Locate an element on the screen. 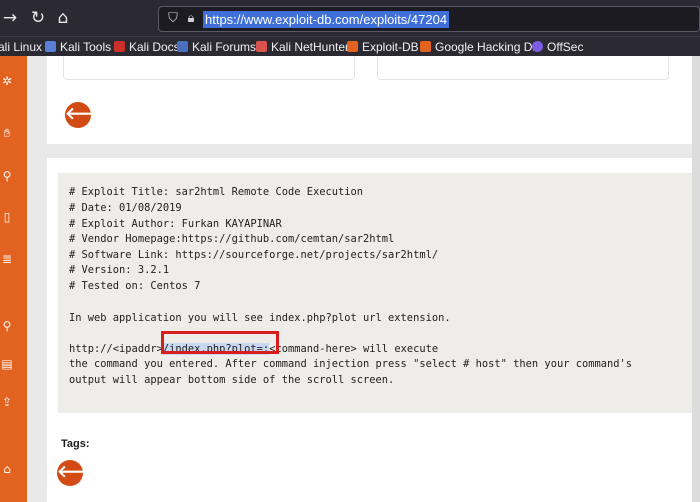 Image resolution: width=700 pixels, height=502 pixels. code-line: # Tested on: Centos 7 is located at coordinates (135, 286).